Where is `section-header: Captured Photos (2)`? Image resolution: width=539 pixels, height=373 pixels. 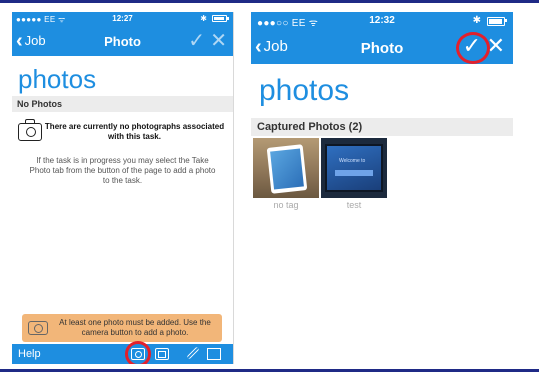 section-header: Captured Photos (2) is located at coordinates (382, 127).